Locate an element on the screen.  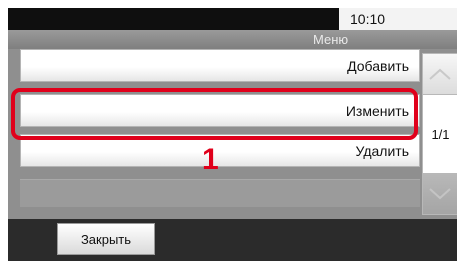
status-bar: 10:10 is located at coordinates (232, 19).